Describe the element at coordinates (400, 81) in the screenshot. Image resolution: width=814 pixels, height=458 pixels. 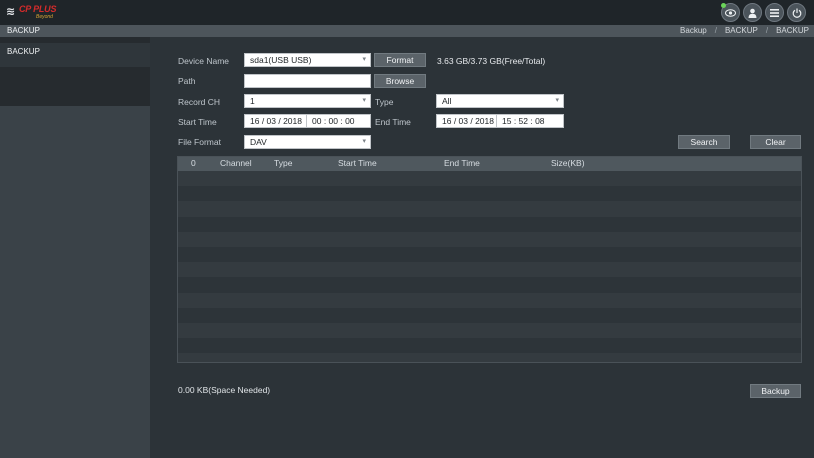
I see `browse-button: Browse` at that location.